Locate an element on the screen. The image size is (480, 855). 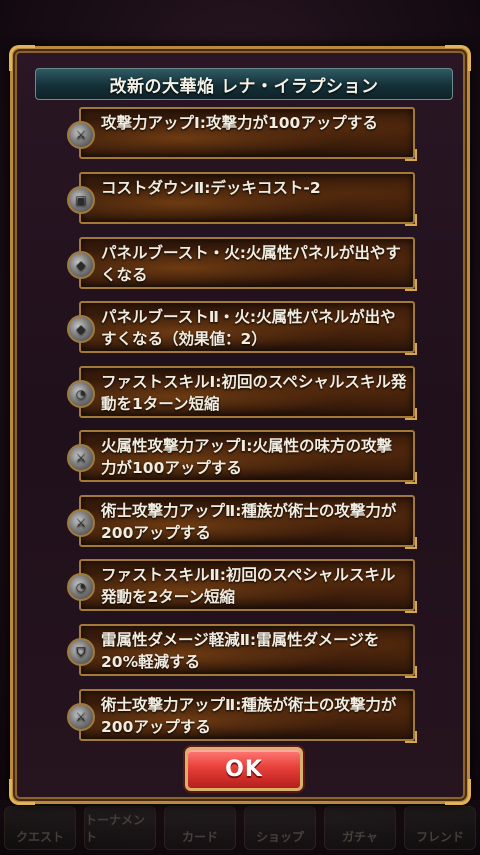
nav-friend: フレンド is located at coordinates (440, 827).